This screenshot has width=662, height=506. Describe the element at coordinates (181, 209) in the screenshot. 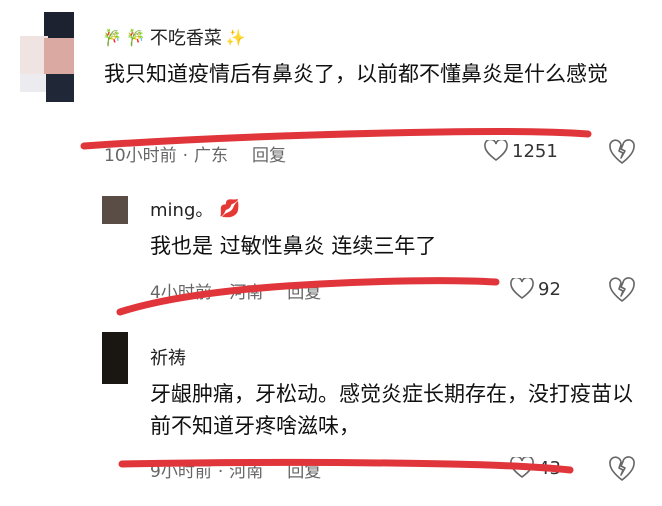

I see `username: ming。` at that location.